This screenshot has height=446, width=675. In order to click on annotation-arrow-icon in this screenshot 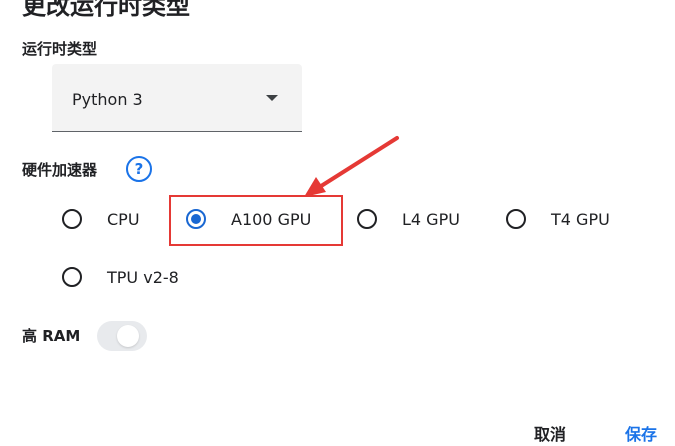, I will do `click(351, 166)`.